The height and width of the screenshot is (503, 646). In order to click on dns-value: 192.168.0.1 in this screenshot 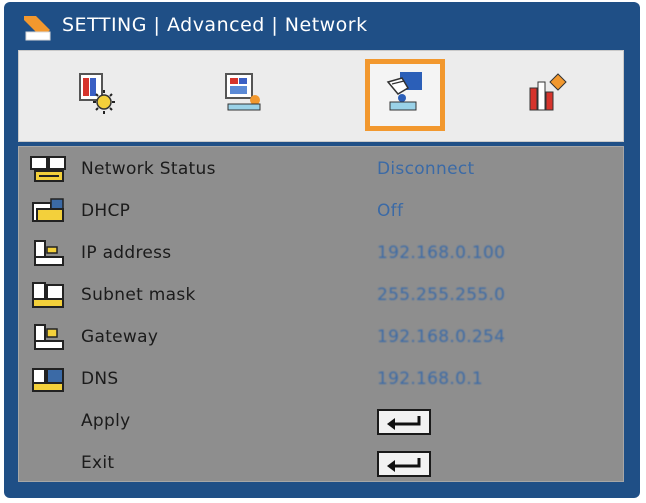, I will do `click(430, 379)`.